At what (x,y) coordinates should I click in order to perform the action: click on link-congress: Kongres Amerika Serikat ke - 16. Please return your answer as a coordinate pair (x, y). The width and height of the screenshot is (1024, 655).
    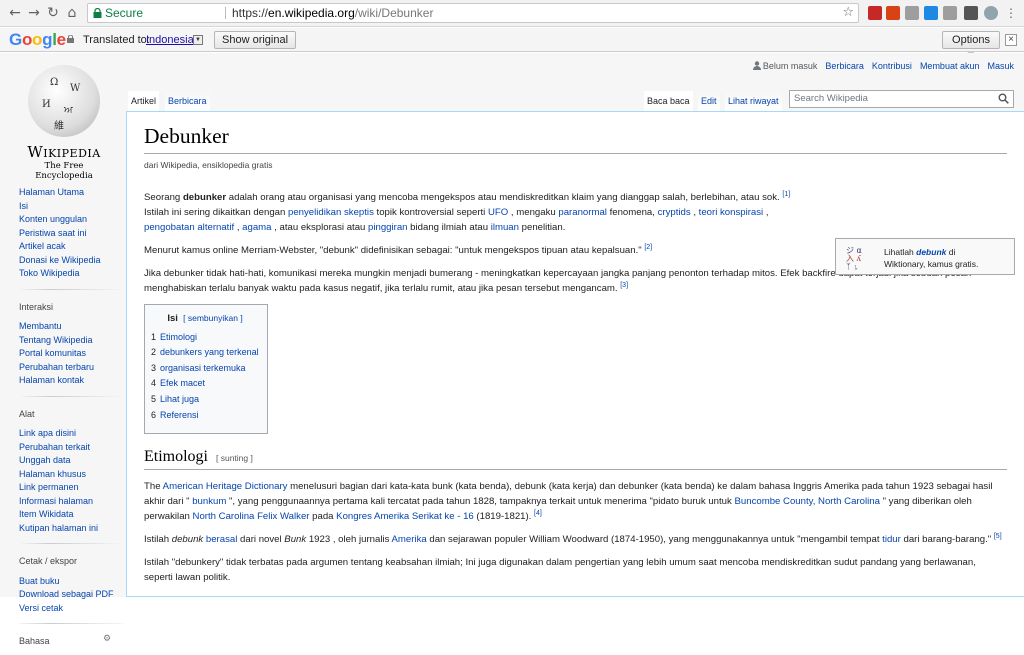
    Looking at the image, I should click on (405, 516).